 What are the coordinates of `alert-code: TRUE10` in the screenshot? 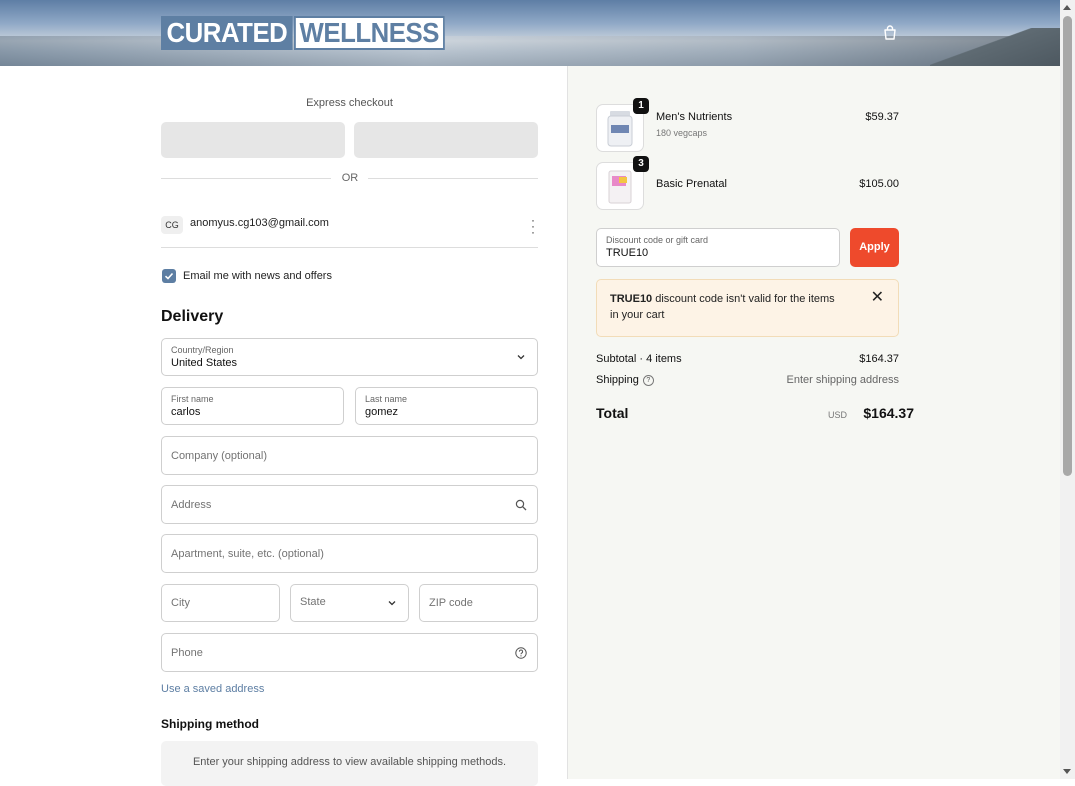 It's located at (631, 299).